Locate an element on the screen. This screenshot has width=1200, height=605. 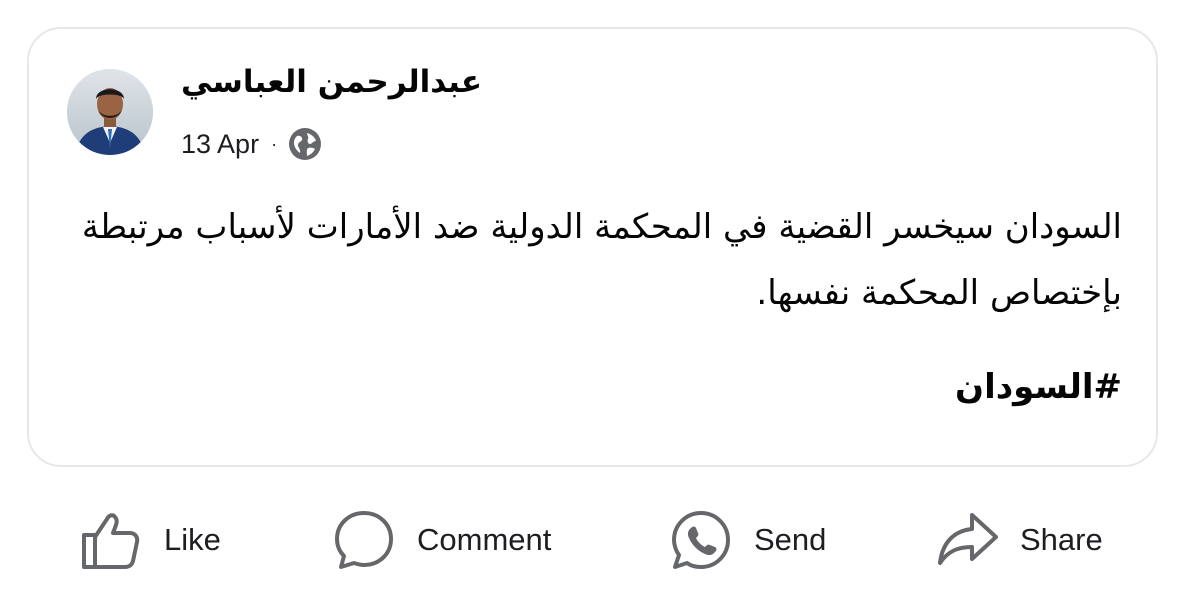
share-label: Share is located at coordinates (1061, 539).